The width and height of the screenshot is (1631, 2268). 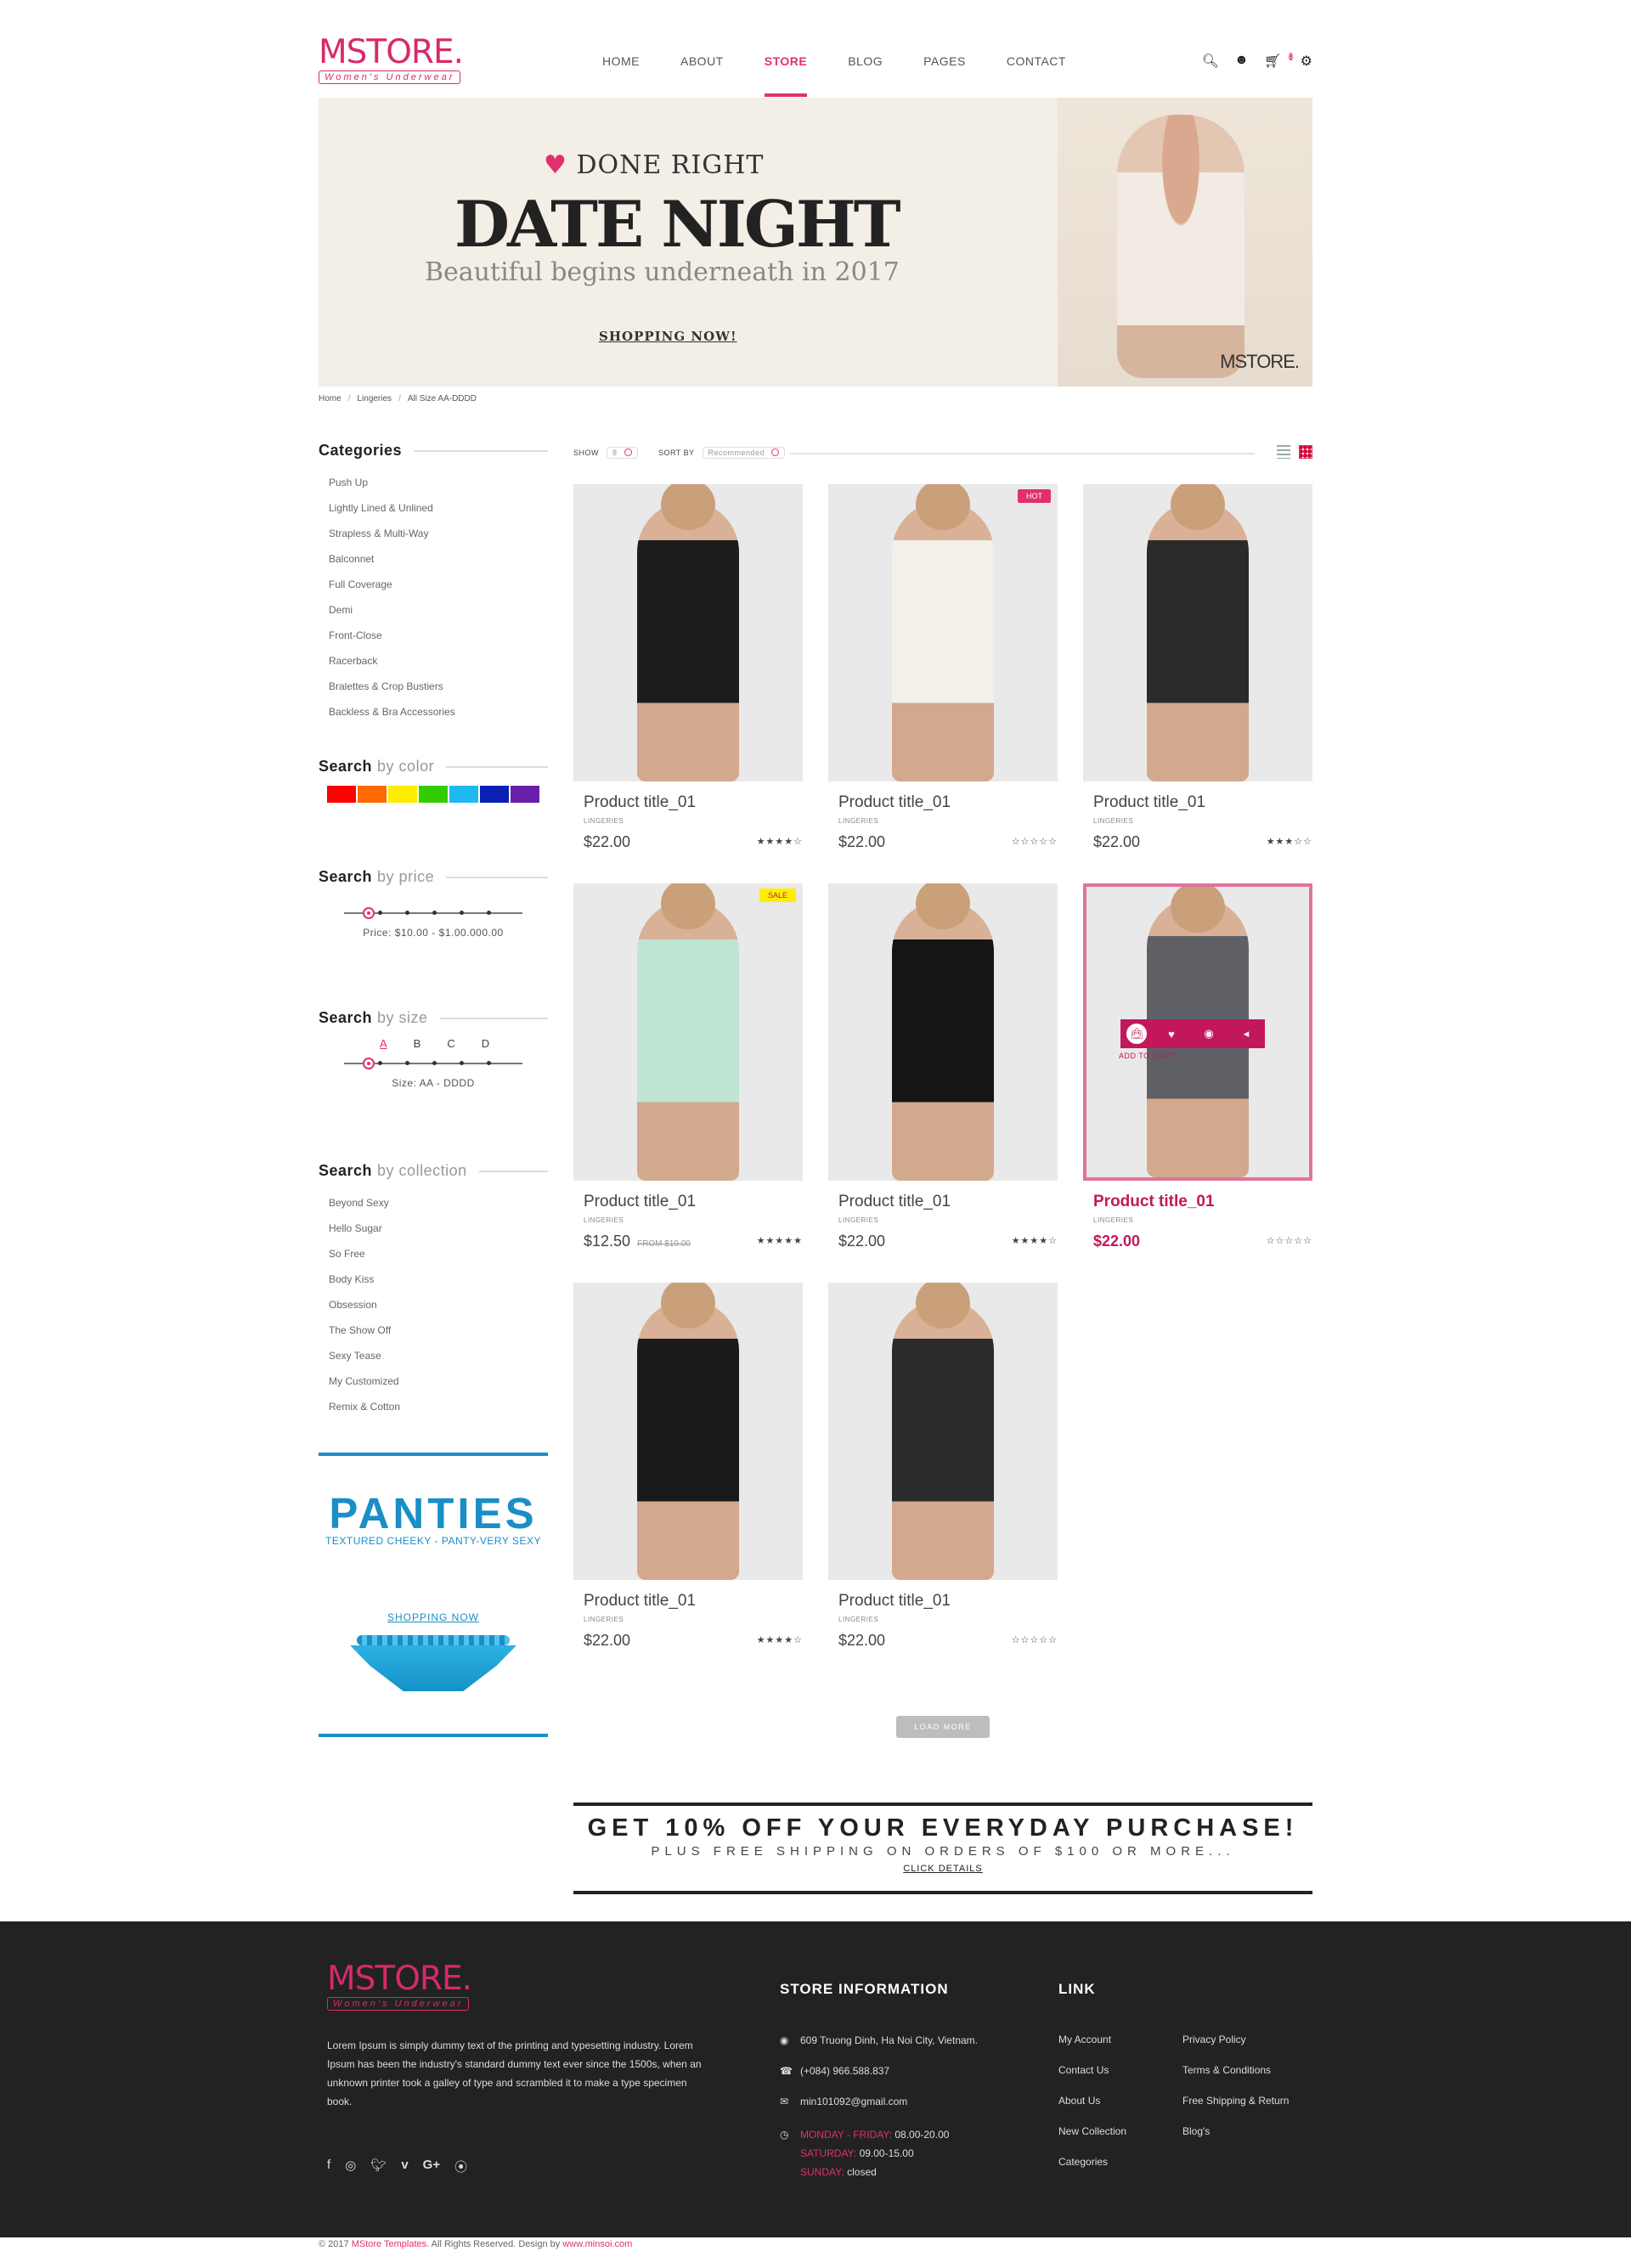 I want to click on product-image: HOT, so click(x=943, y=632).